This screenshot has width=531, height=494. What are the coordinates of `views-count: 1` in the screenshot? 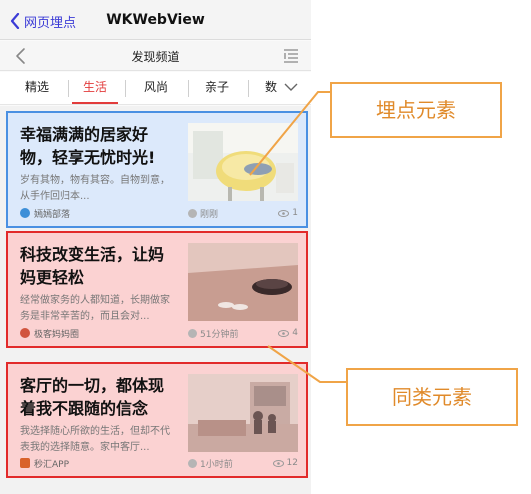 It's located at (295, 213).